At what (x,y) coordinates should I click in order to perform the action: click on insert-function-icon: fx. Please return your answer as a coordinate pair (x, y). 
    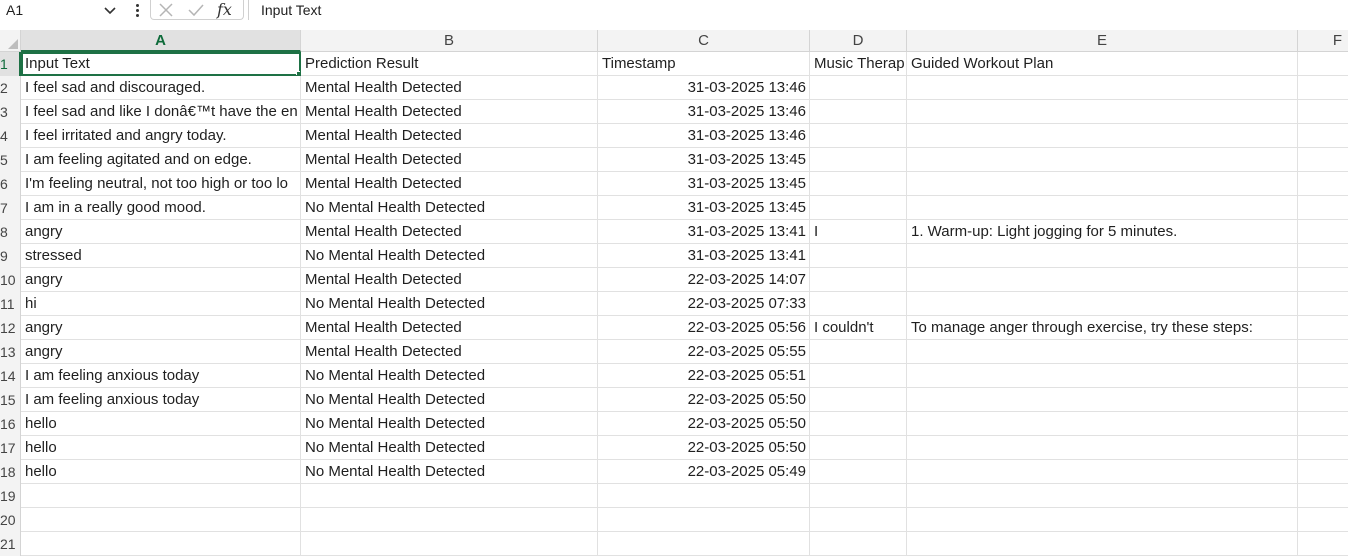
    Looking at the image, I should click on (224, 9).